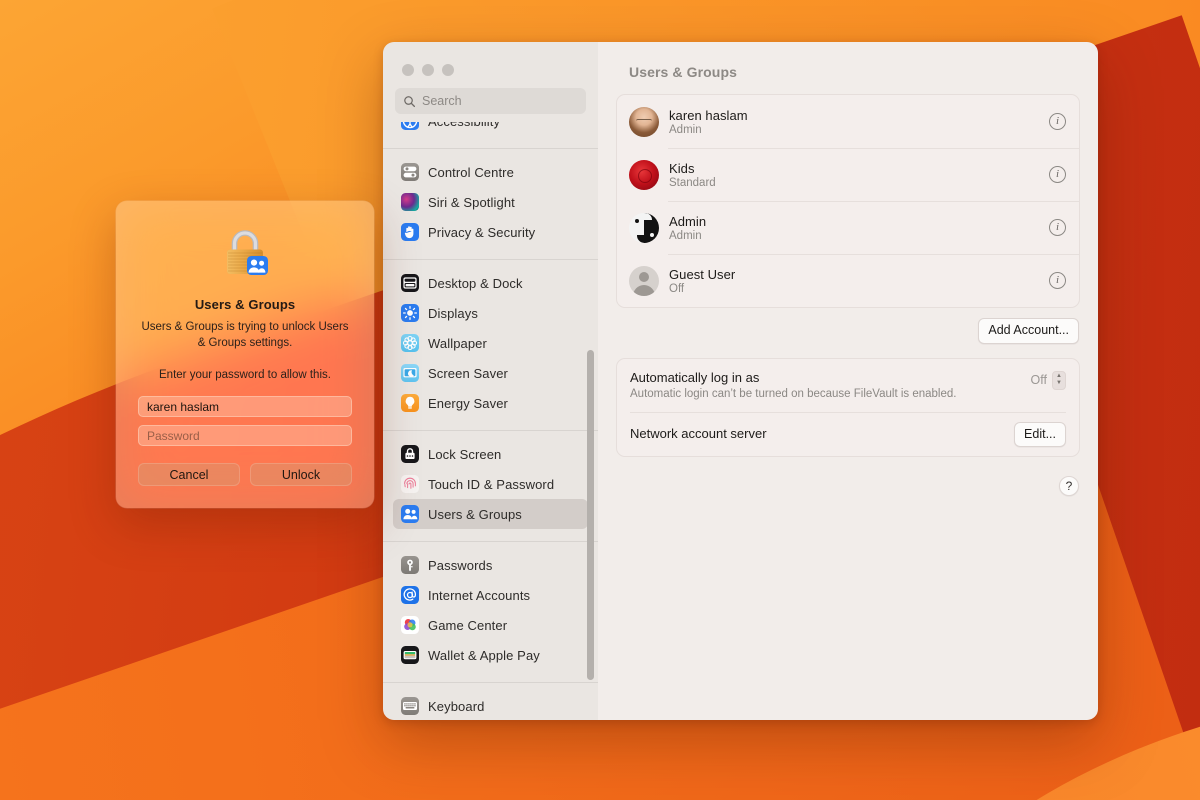 The height and width of the screenshot is (800, 1200). I want to click on page-title: Users & Groups, so click(683, 72).